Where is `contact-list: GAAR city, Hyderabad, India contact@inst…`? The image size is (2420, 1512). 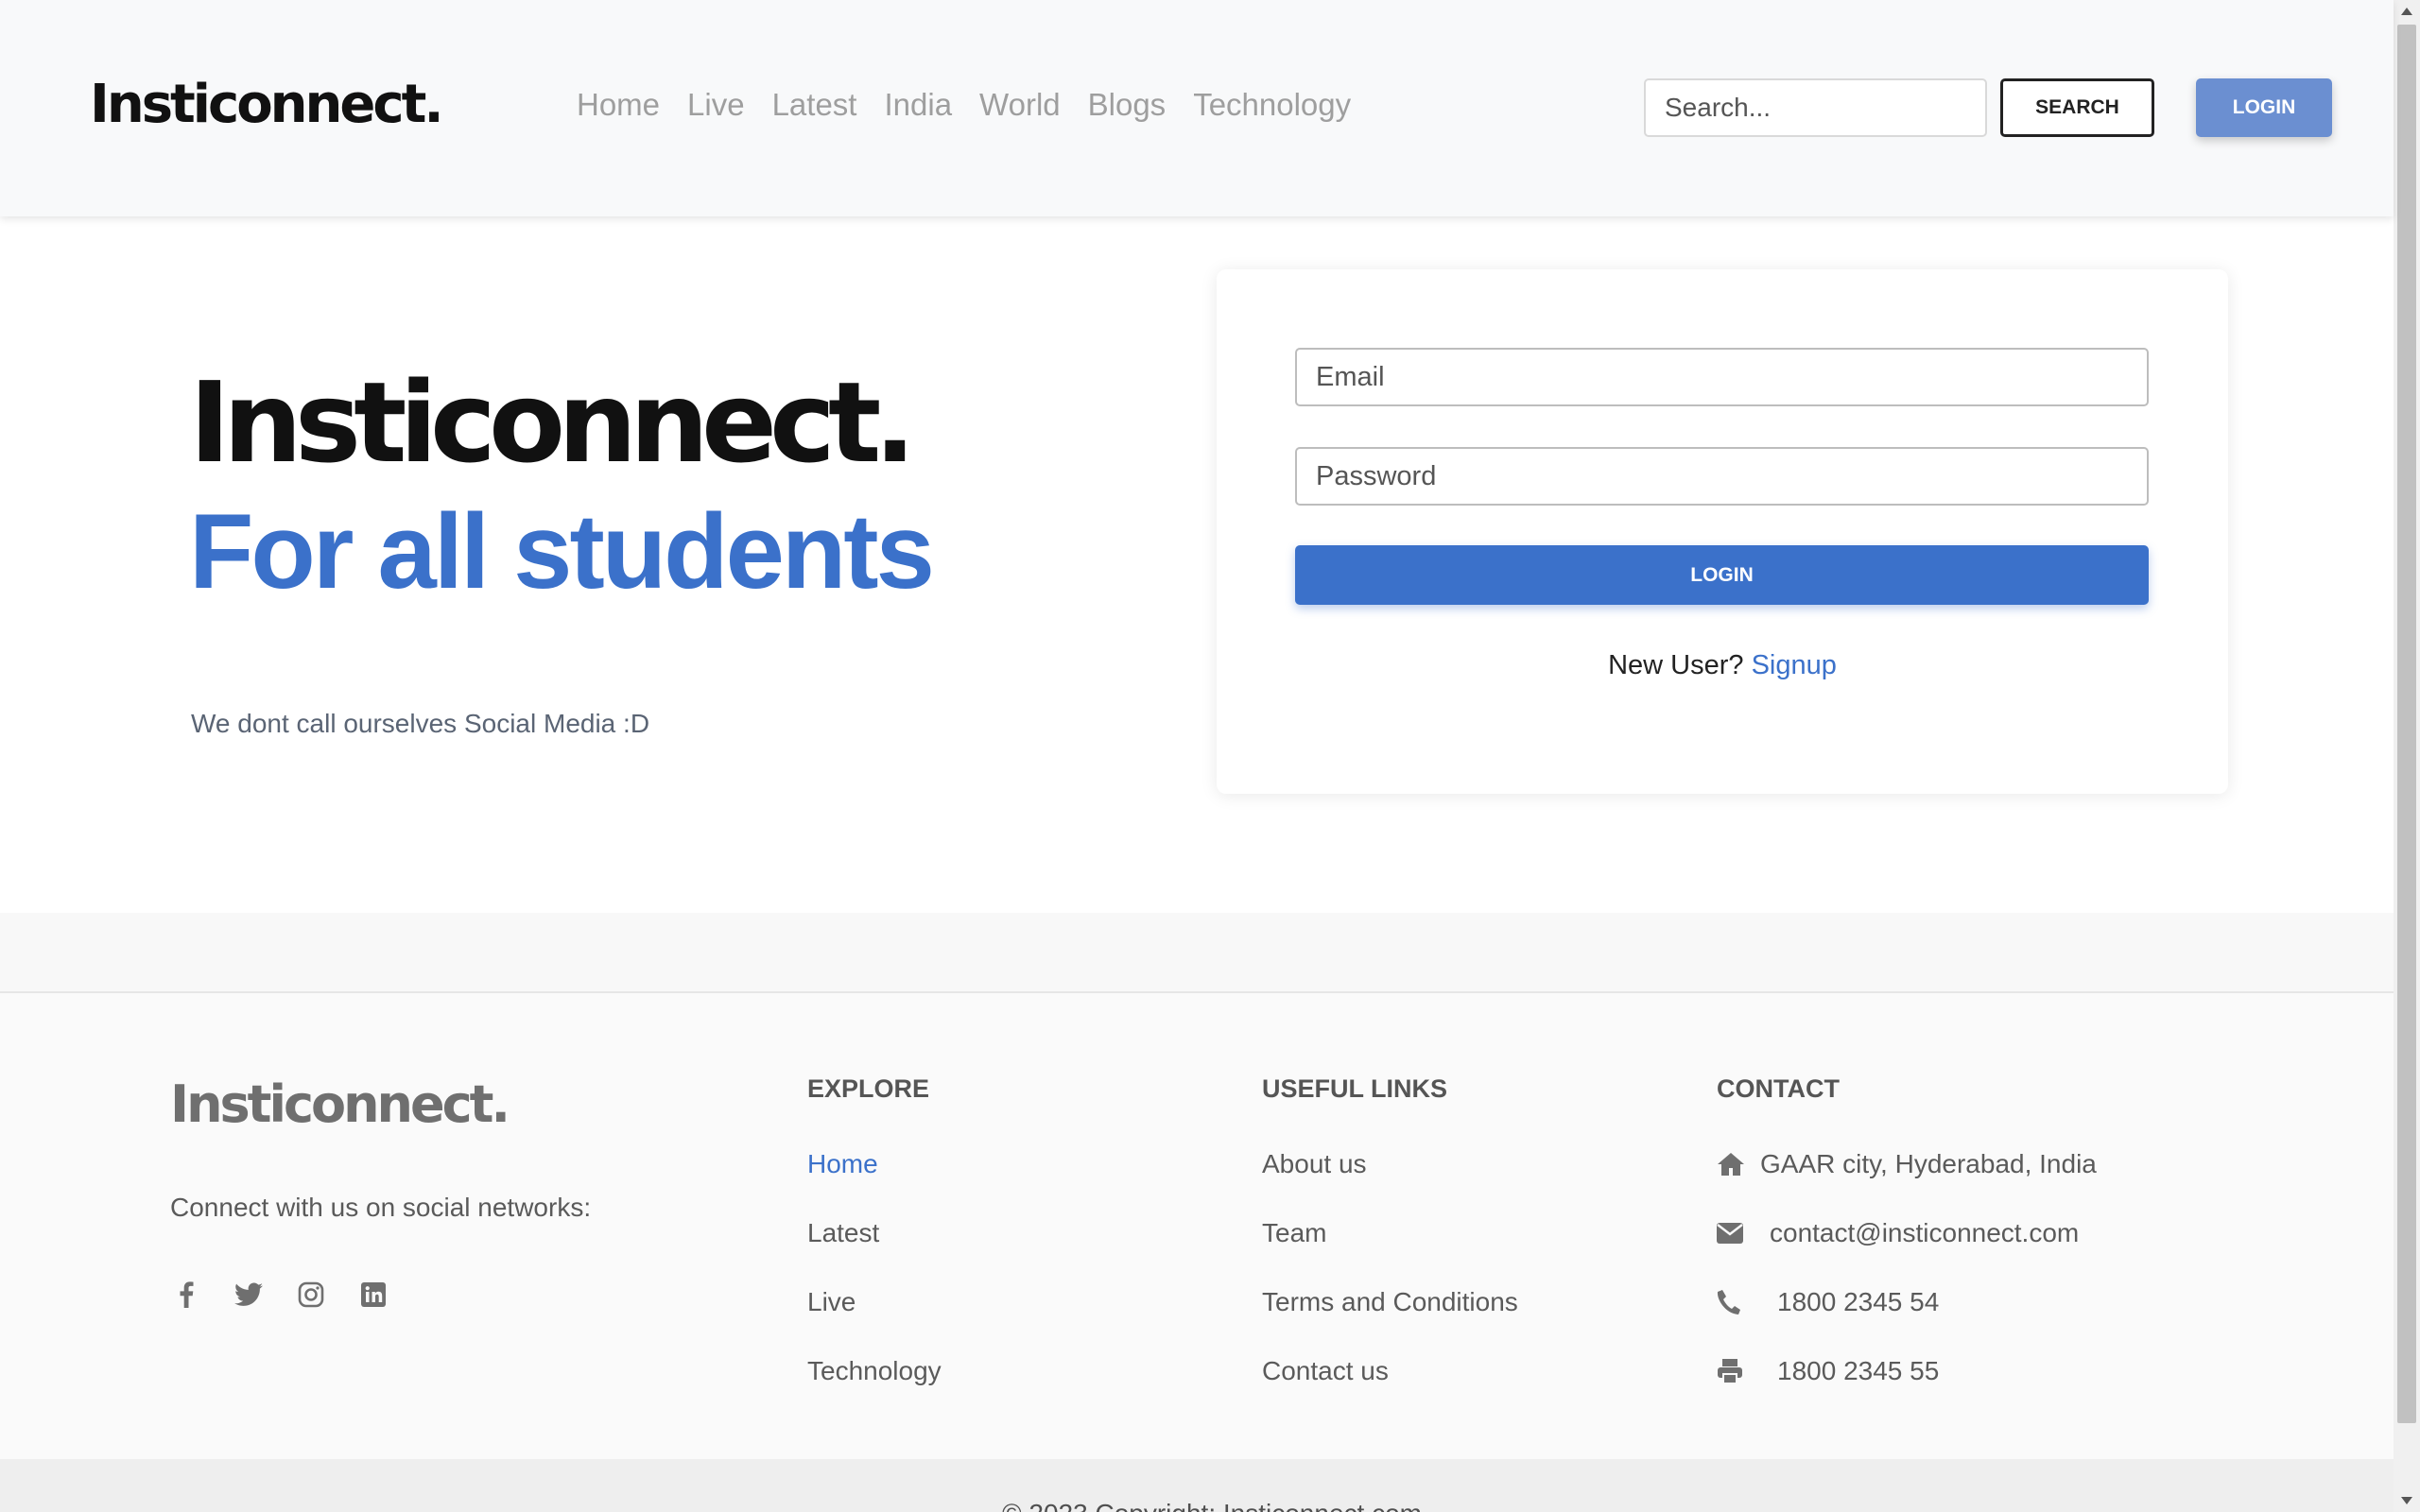
contact-list: GAAR city, Hyderabad, India contact@inst… is located at coordinates (1907, 1267).